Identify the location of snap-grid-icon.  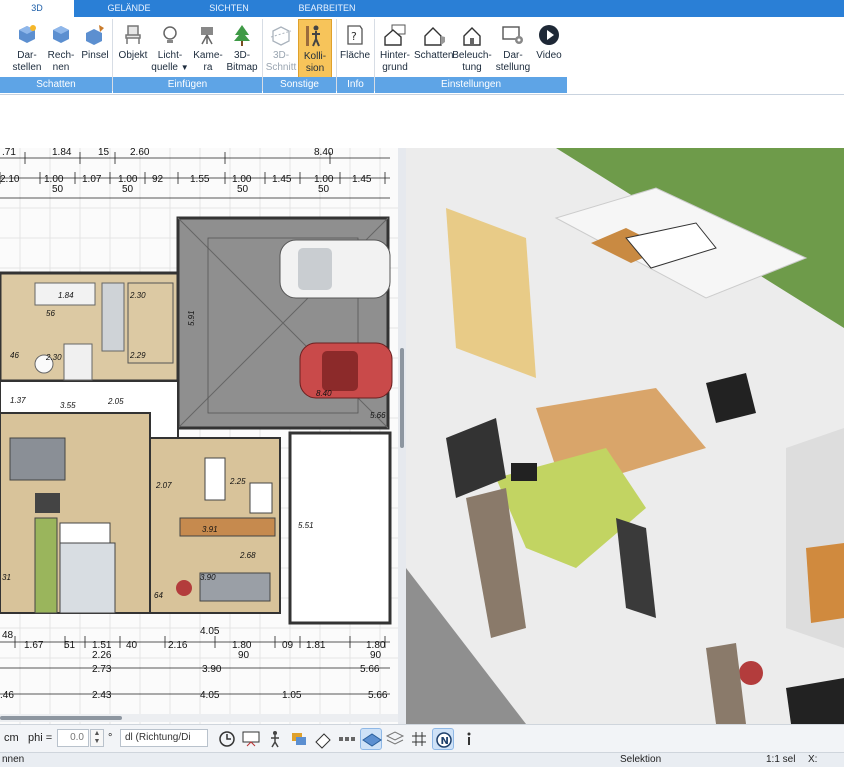
(371, 739).